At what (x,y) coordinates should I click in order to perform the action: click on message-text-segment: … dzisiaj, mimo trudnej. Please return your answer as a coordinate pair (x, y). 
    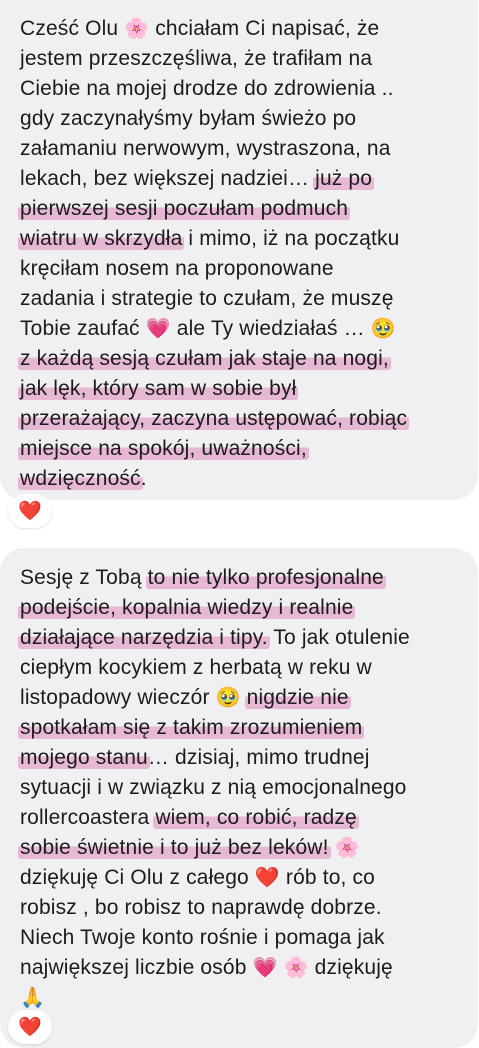
    Looking at the image, I should click on (258, 757).